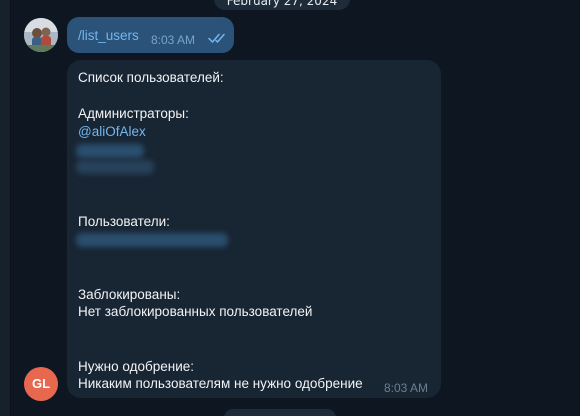 The width and height of the screenshot is (580, 416). Describe the element at coordinates (151, 77) in the screenshot. I see `list-heading: Список пользователей:` at that location.